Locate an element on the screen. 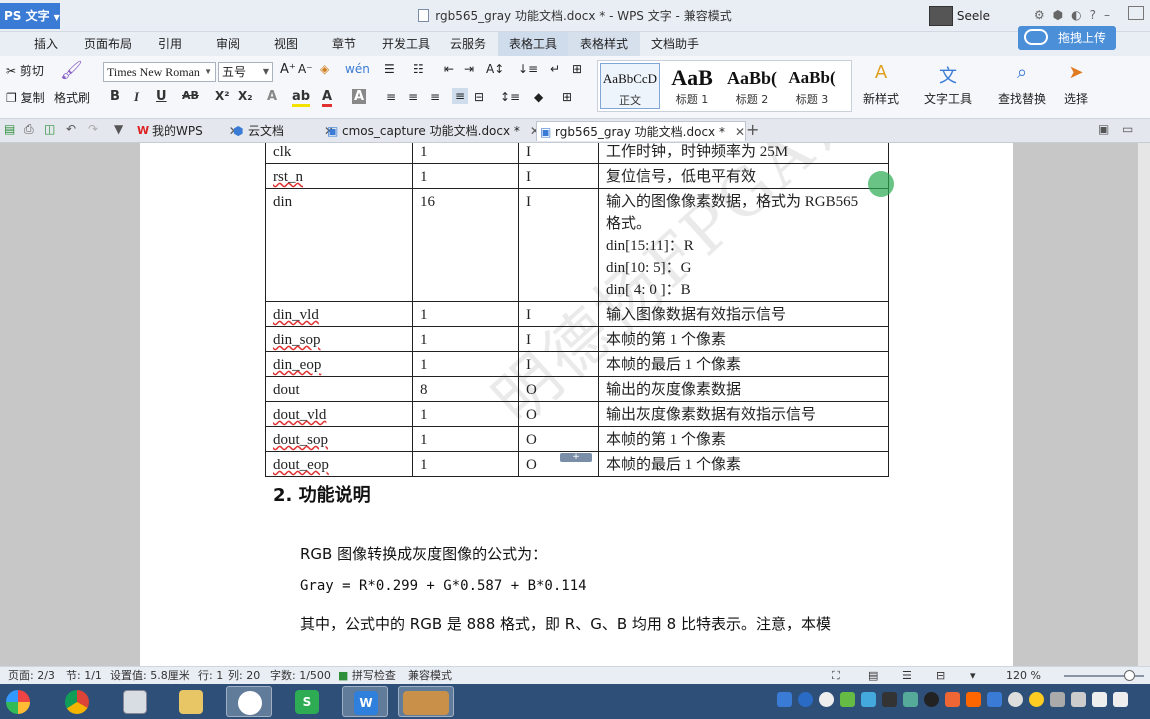  tray-qq-icon is located at coordinates (784, 699).